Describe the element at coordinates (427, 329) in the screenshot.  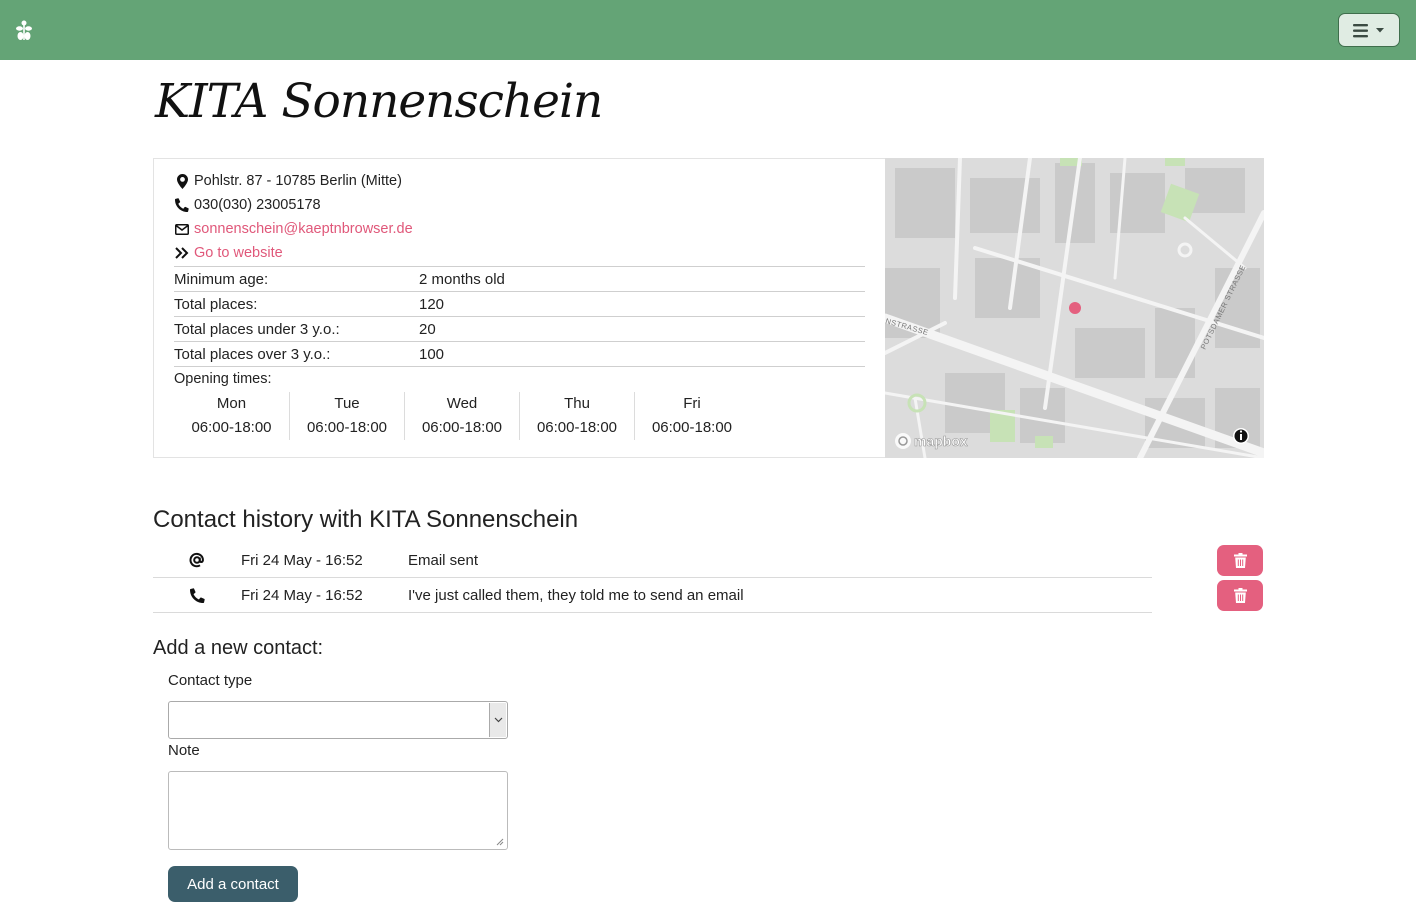
I see `fact-value: 20` at that location.